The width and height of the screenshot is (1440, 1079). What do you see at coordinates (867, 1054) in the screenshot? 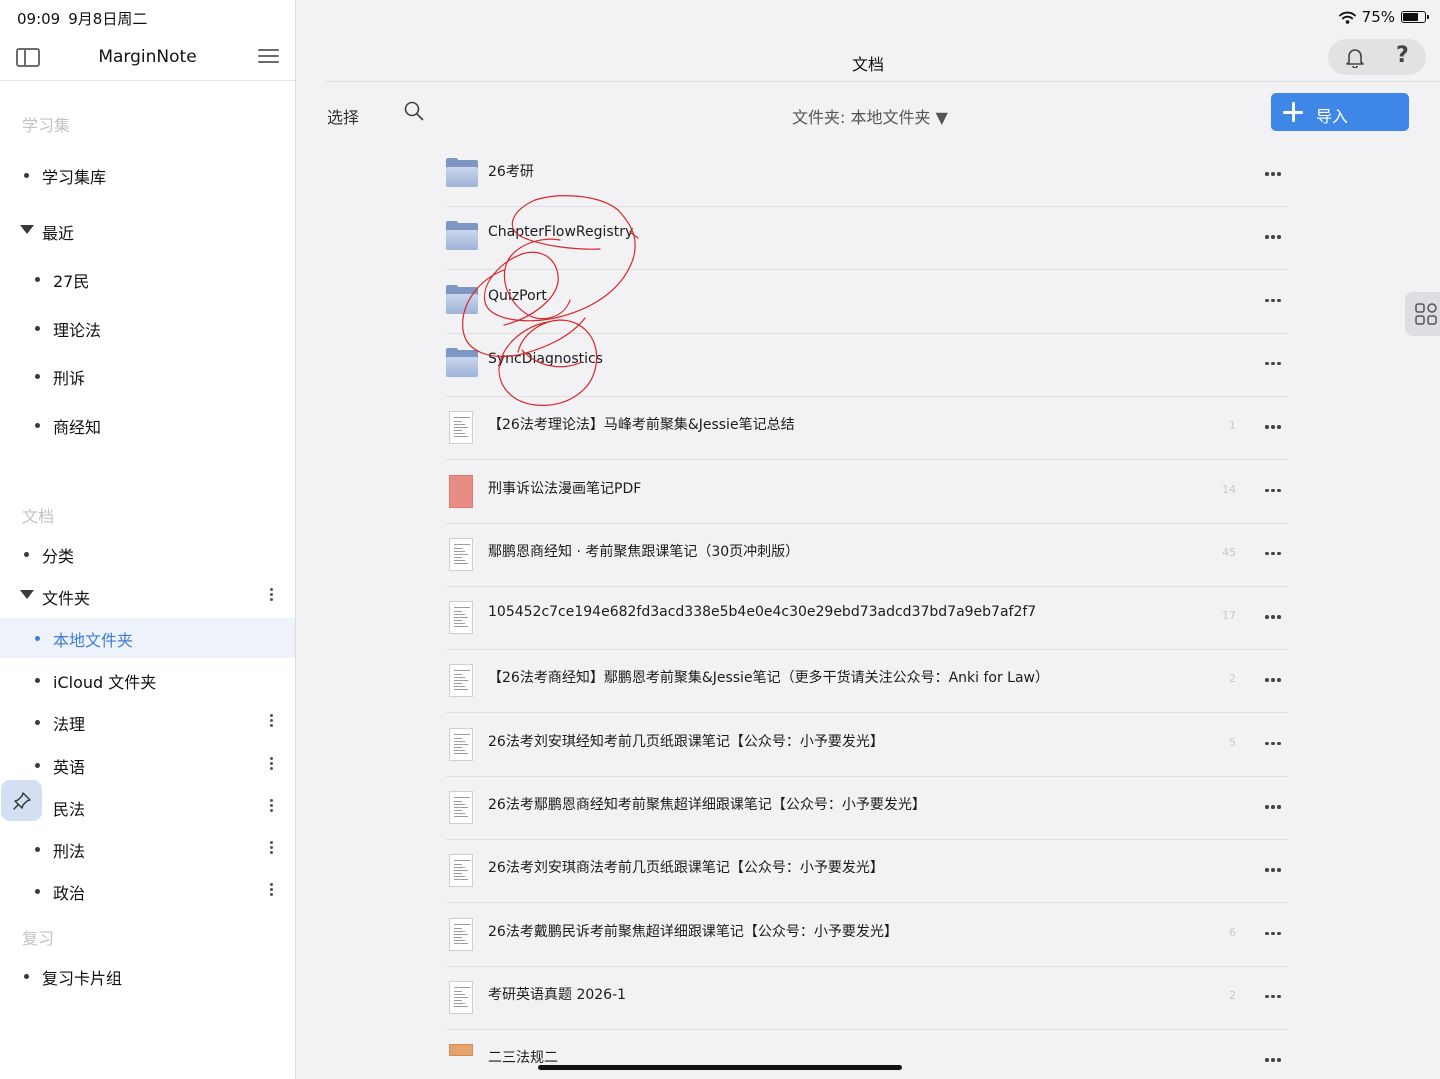
I see `document-row: 二三法规二` at bounding box center [867, 1054].